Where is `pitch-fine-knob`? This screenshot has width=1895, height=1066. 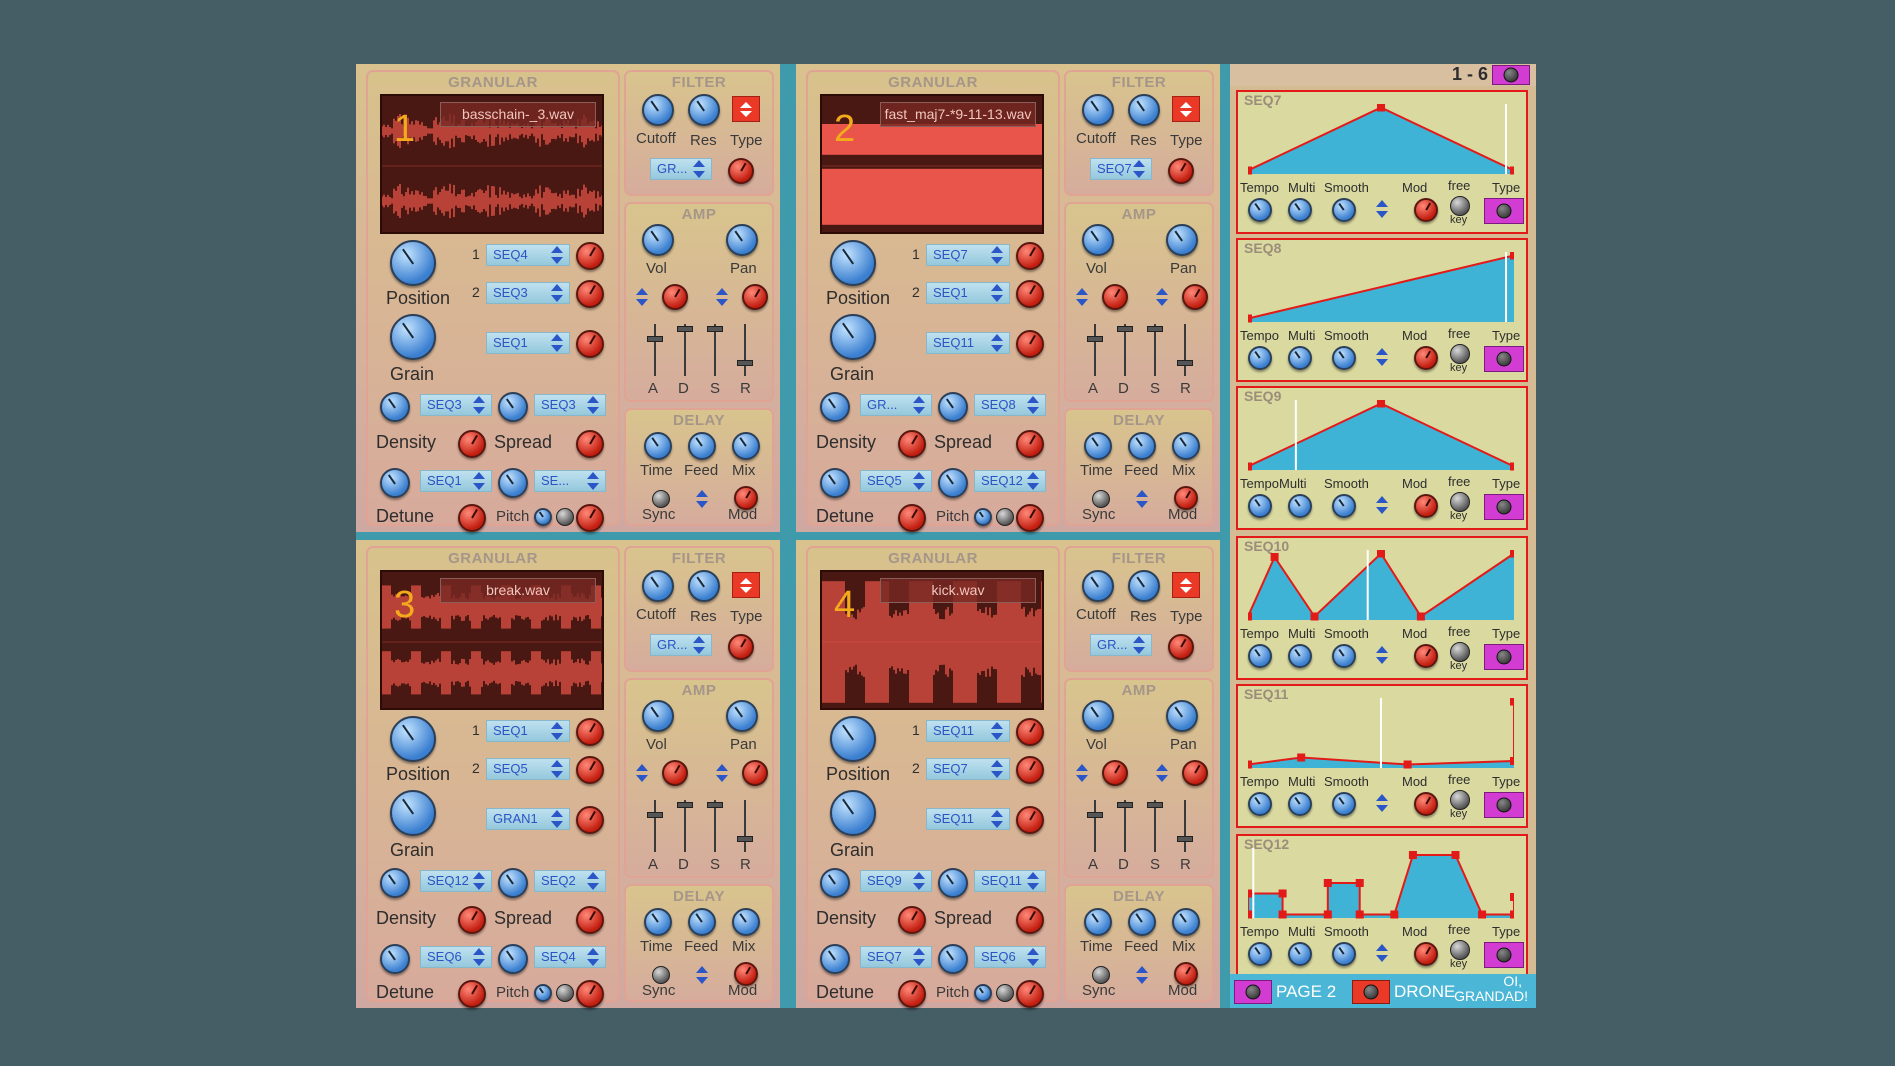 pitch-fine-knob is located at coordinates (543, 993).